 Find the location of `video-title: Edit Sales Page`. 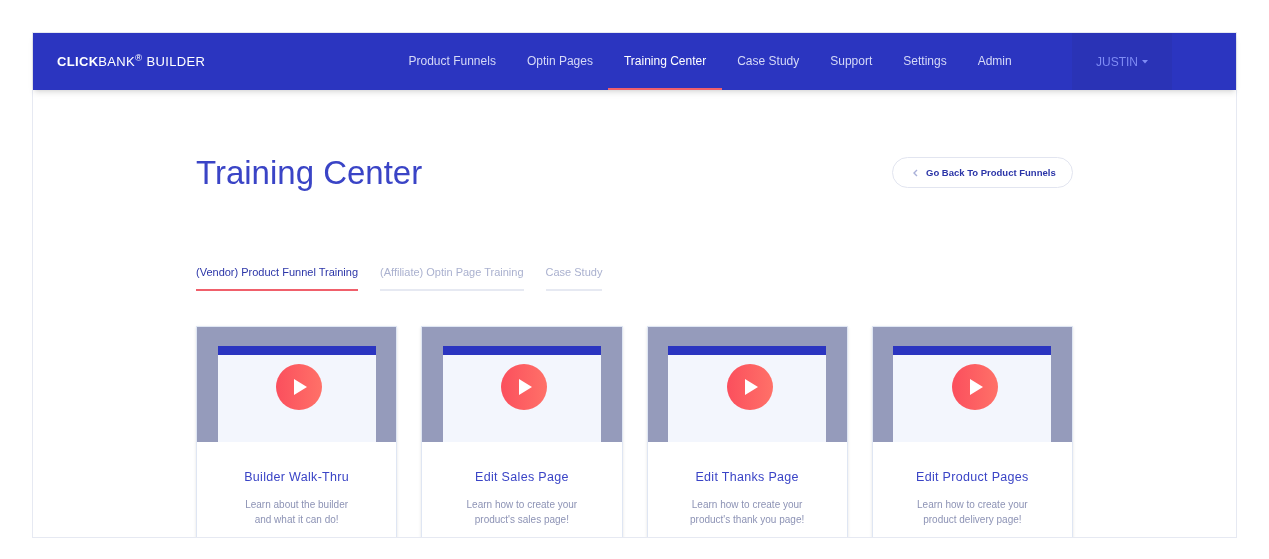

video-title: Edit Sales Page is located at coordinates (522, 477).